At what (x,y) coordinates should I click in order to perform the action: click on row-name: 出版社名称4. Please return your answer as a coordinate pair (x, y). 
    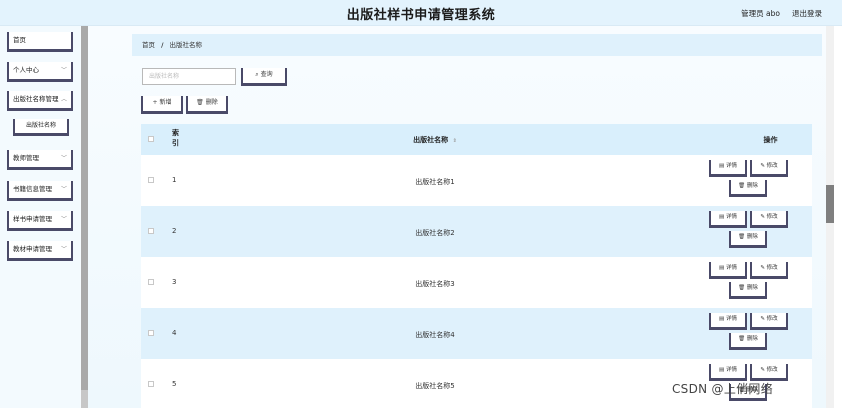
    Looking at the image, I should click on (435, 335).